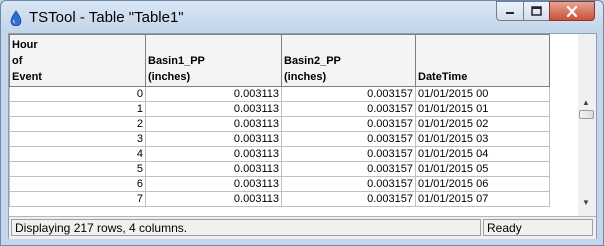 The width and height of the screenshot is (604, 246). I want to click on scroll-up-icon: ▲, so click(586, 103).